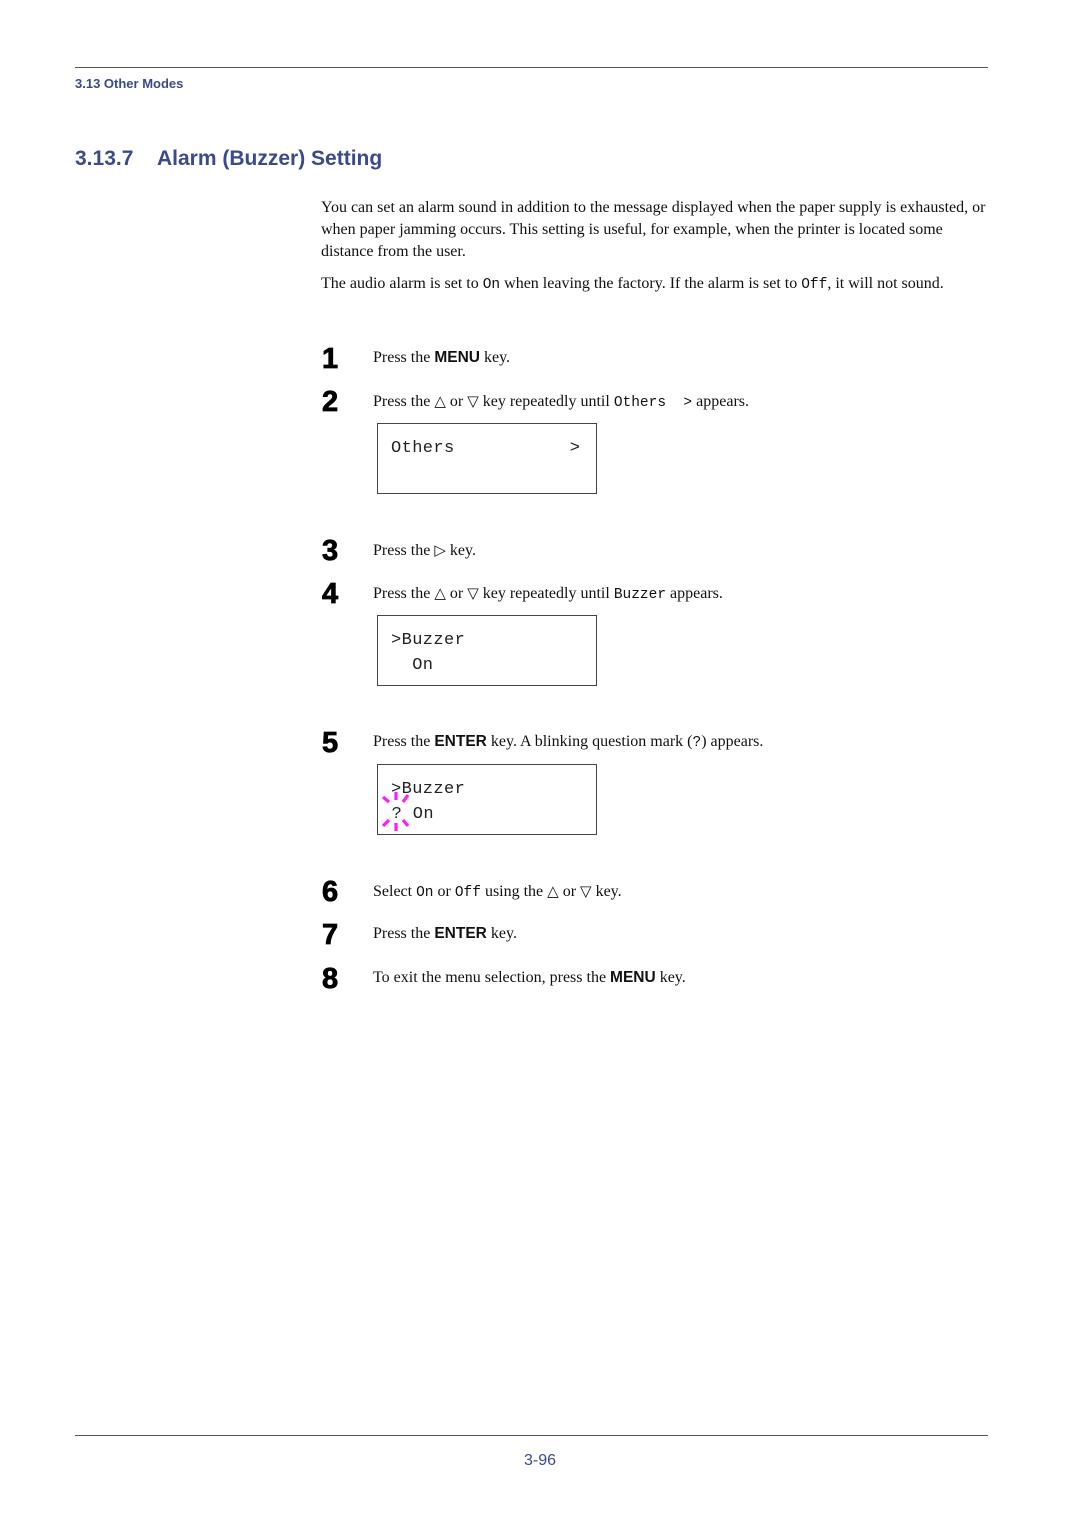  What do you see at coordinates (330, 979) in the screenshot?
I see `step-number: 8` at bounding box center [330, 979].